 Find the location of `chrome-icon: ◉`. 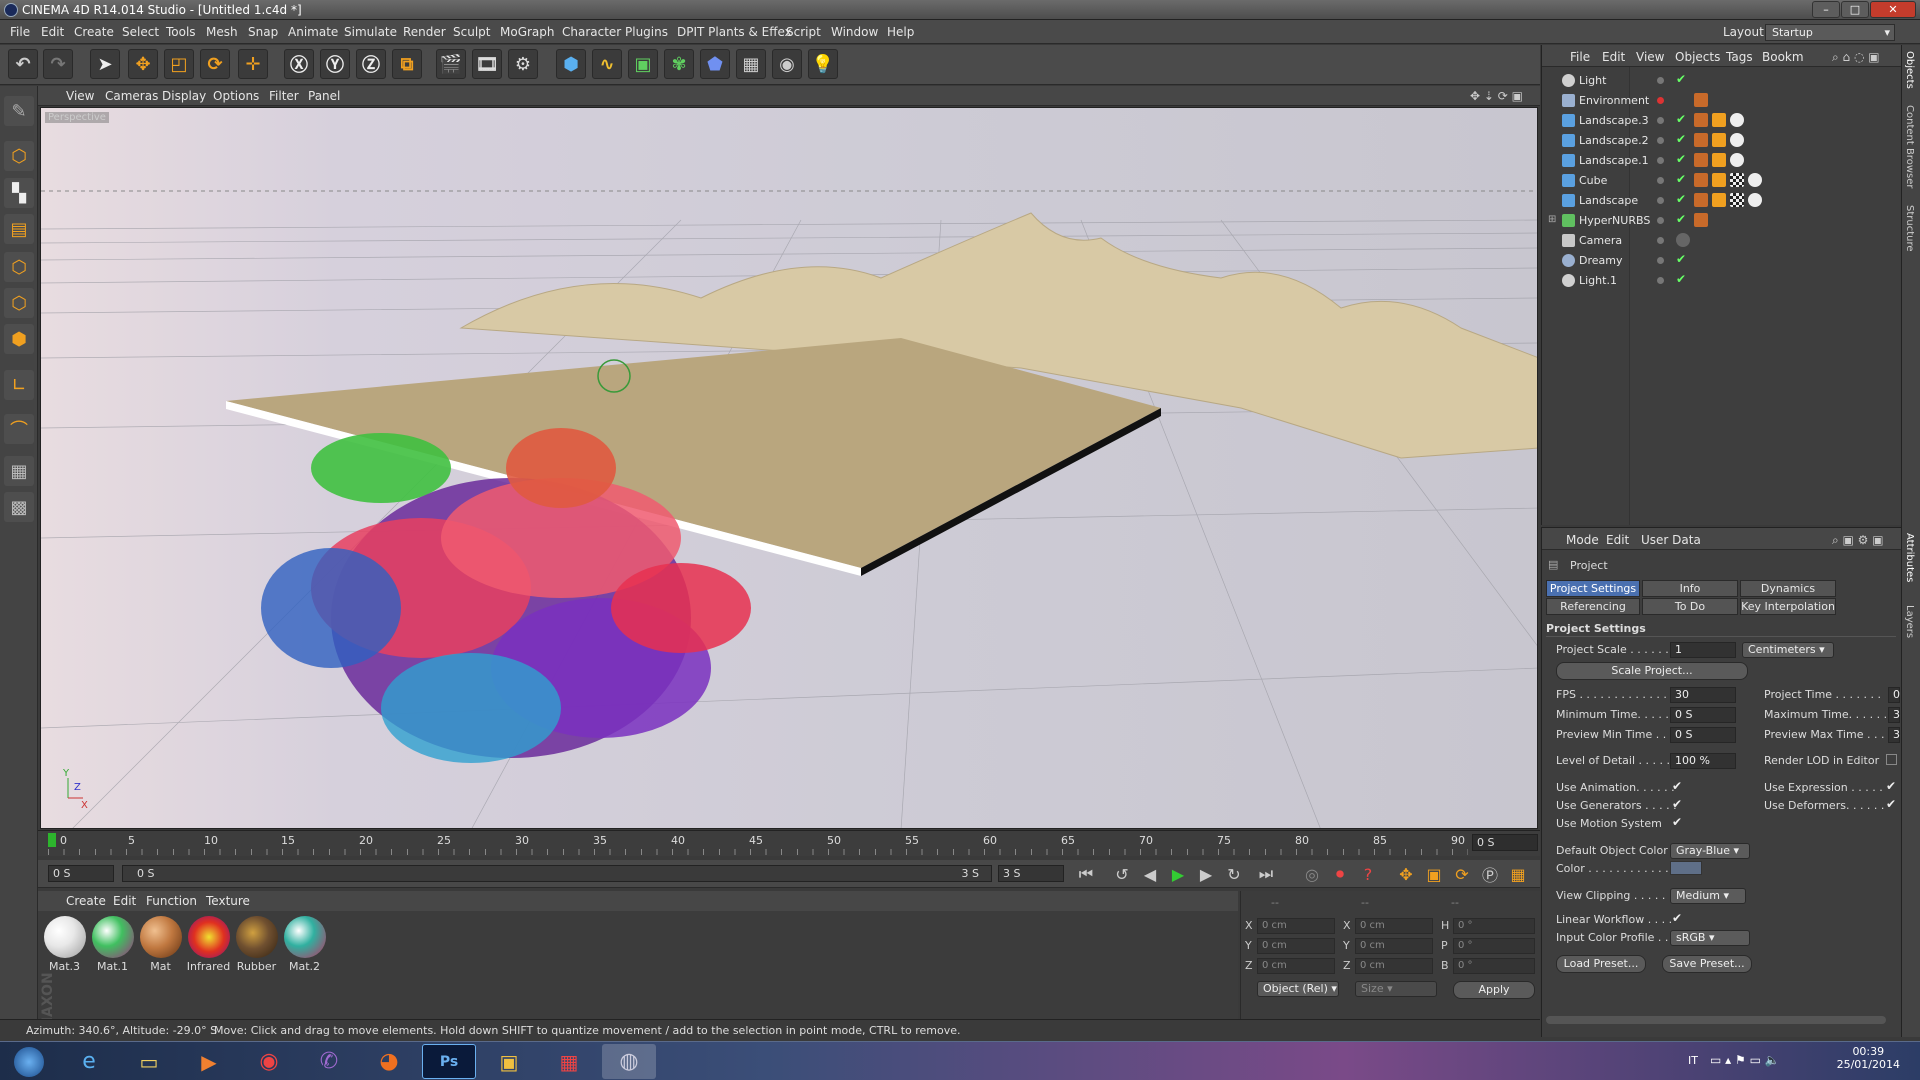

chrome-icon: ◉ is located at coordinates (269, 1061).